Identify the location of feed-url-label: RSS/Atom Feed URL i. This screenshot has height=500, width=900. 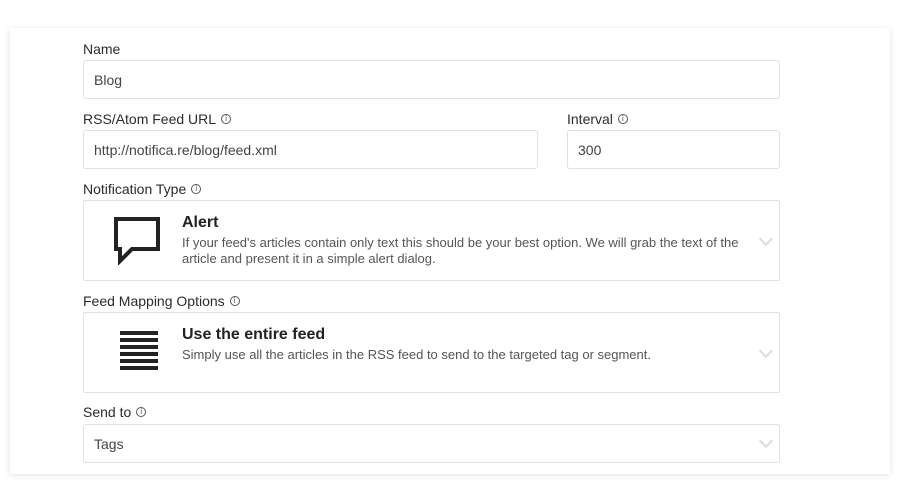
(157, 119).